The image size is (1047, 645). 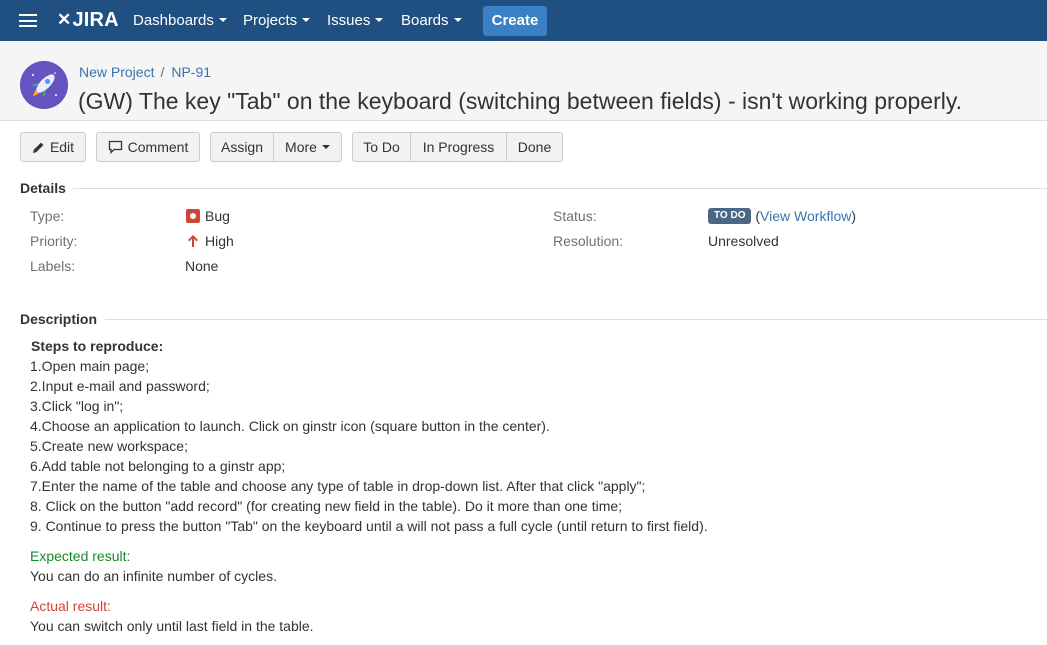 What do you see at coordinates (381, 147) in the screenshot?
I see `todo-transition-button: To Do` at bounding box center [381, 147].